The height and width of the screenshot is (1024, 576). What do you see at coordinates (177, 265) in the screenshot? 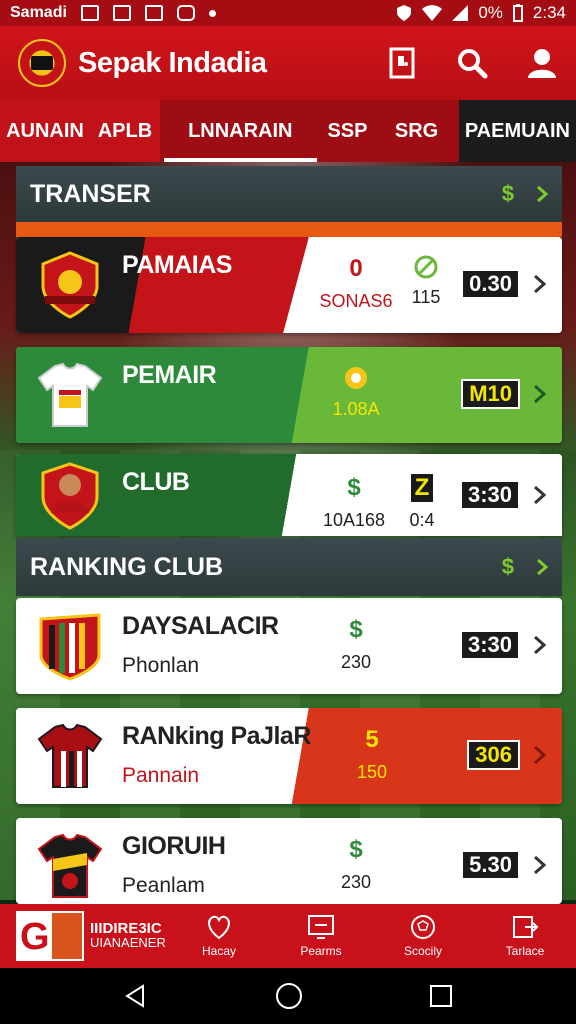
I see `card-title: PAMAIAS` at bounding box center [177, 265].